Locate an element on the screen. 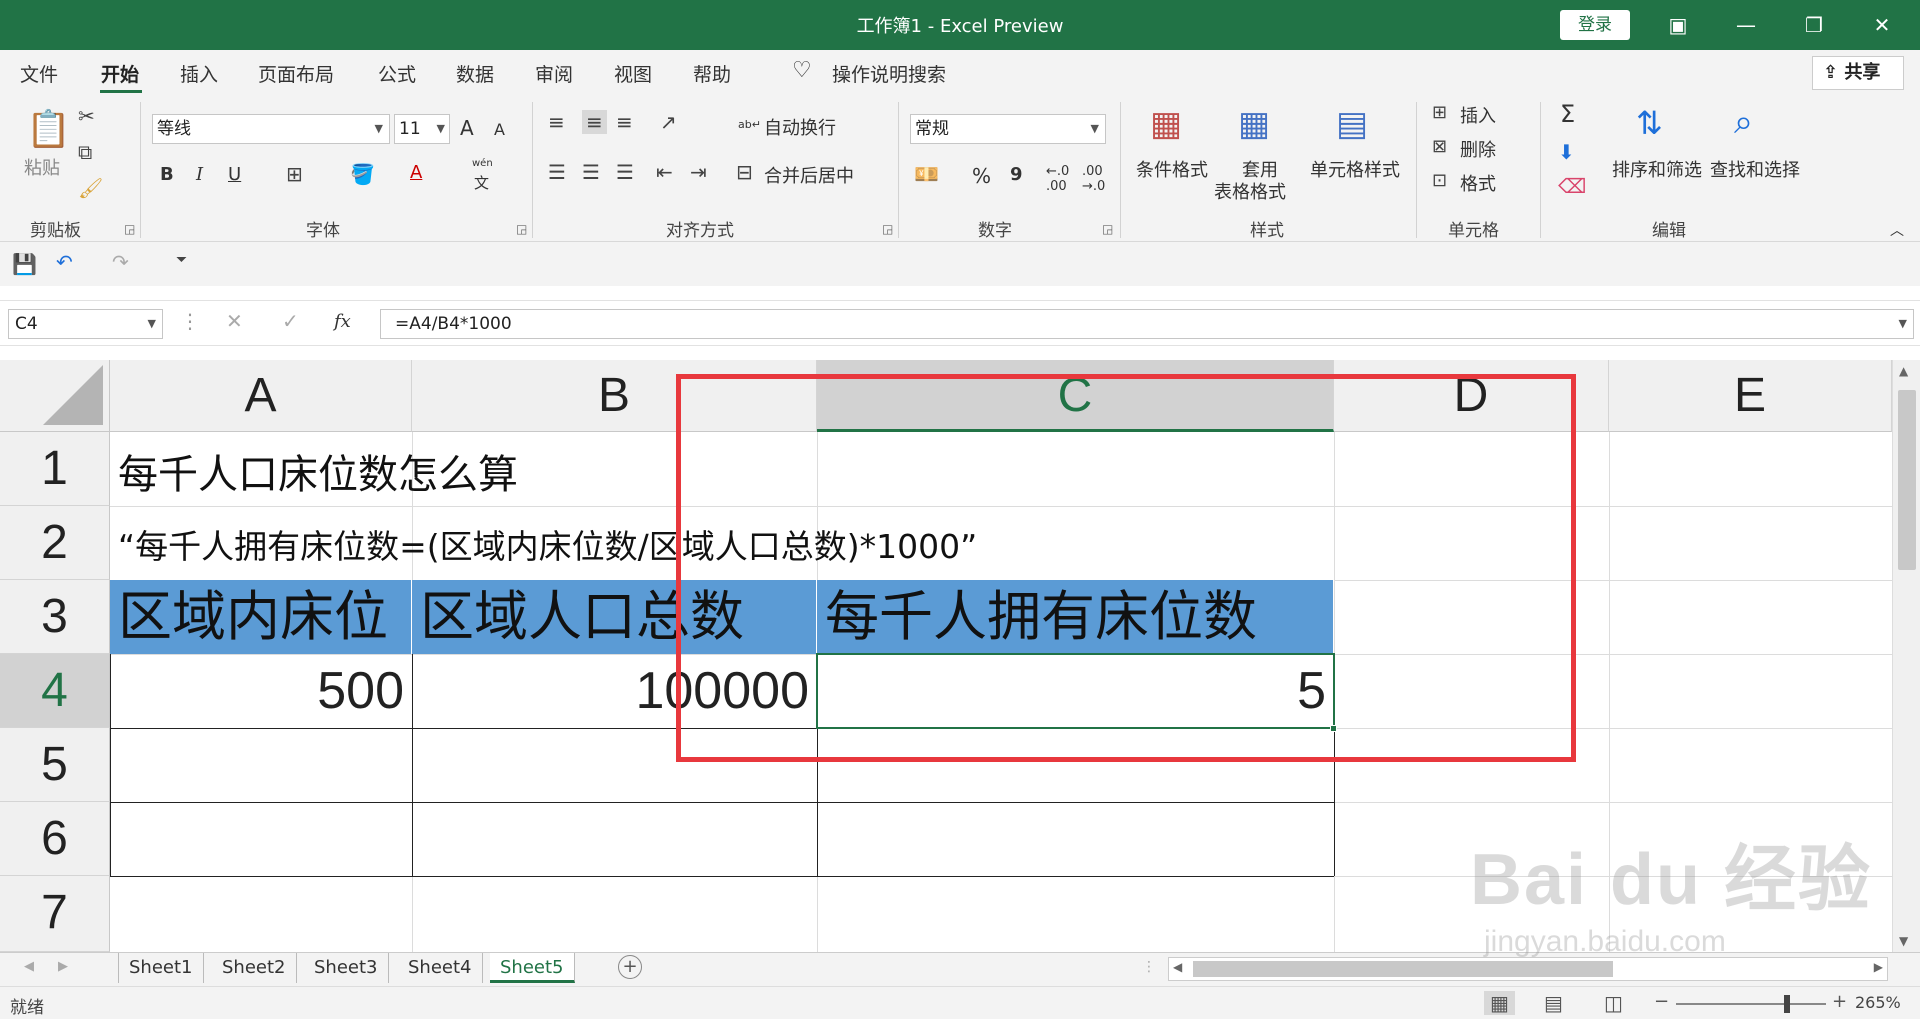  tab-page-layout: 页面布局 is located at coordinates (296, 73).